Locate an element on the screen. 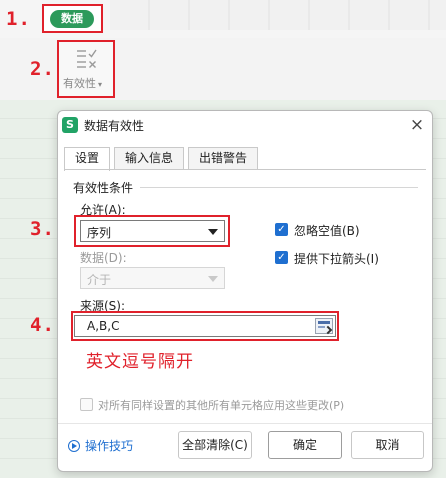  data-tab: 数据 is located at coordinates (72, 19).